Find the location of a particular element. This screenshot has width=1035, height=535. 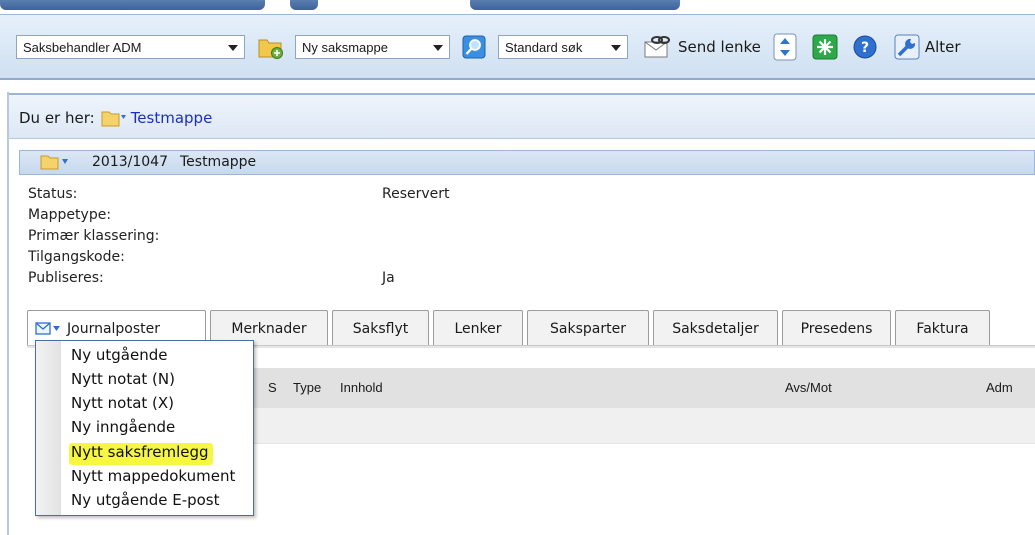

detail-row: Mappetype: is located at coordinates (328, 217).